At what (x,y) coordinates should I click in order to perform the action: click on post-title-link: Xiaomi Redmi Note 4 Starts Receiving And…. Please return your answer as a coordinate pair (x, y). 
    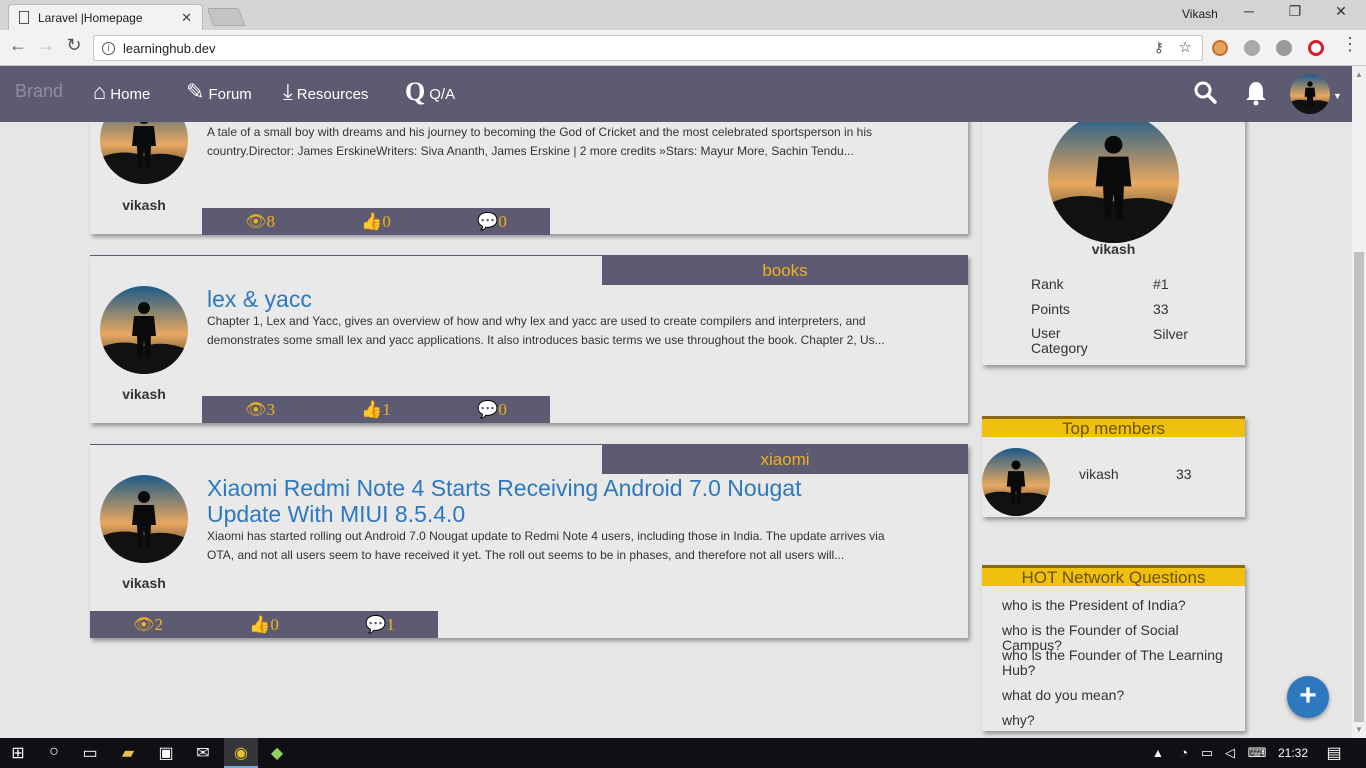
    Looking at the image, I should click on (504, 501).